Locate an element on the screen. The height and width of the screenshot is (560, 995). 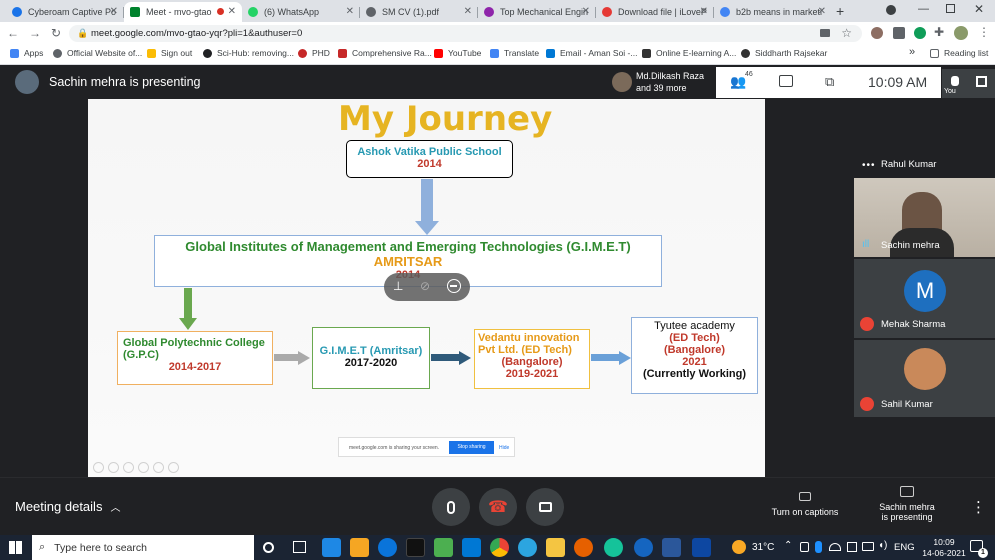
participant-tile-sahil: Sahil Kumar is located at coordinates (924, 378).